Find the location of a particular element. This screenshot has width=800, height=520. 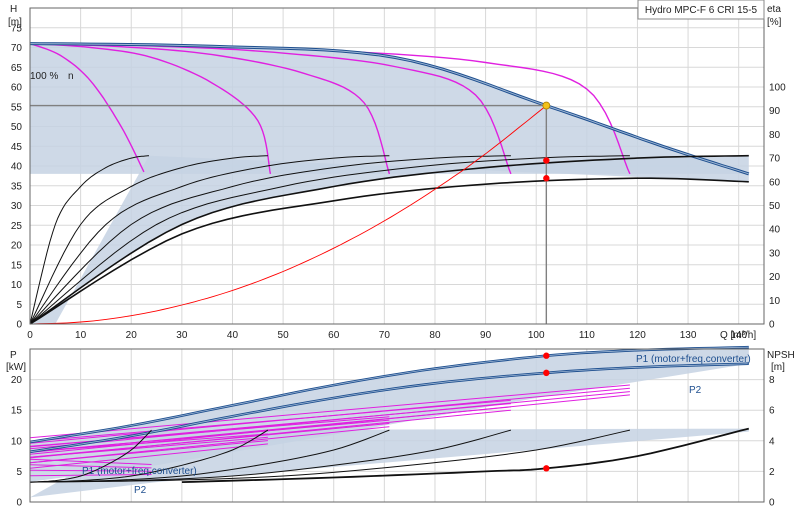

p-tick-label: 15 is located at coordinates (17, 411).